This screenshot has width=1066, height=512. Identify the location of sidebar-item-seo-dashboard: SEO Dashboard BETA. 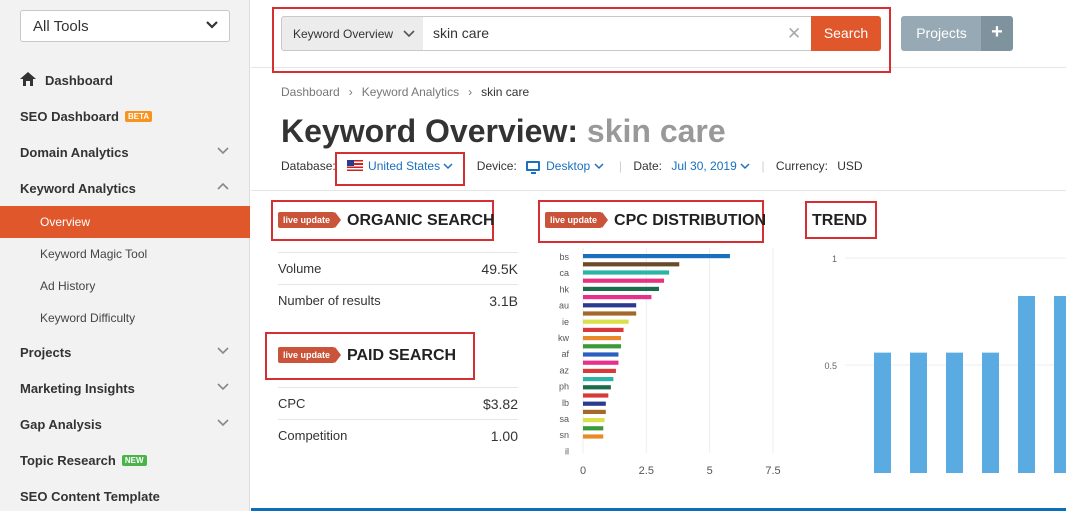
(125, 116).